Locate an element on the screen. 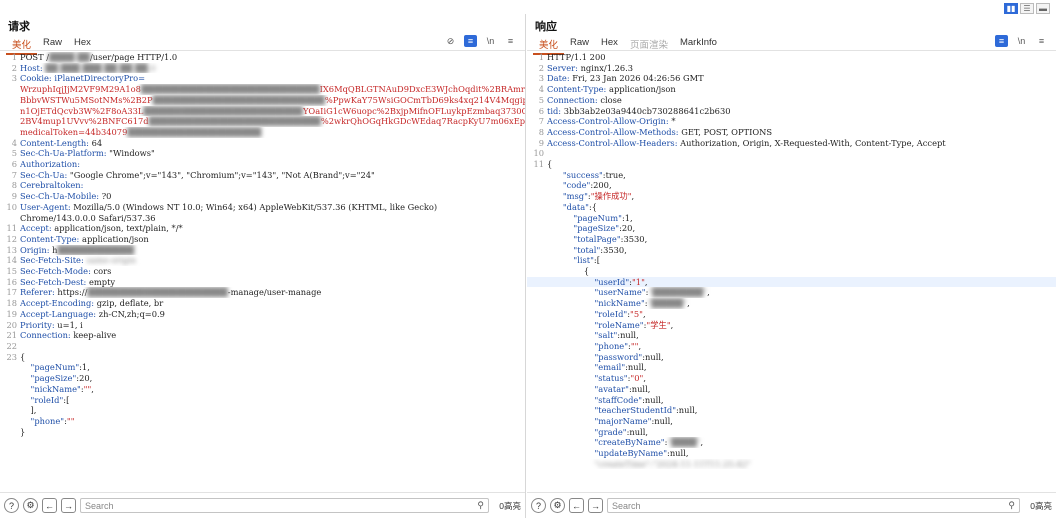 The image size is (1056, 518). single-pane-icon: ▬ is located at coordinates (1043, 8).